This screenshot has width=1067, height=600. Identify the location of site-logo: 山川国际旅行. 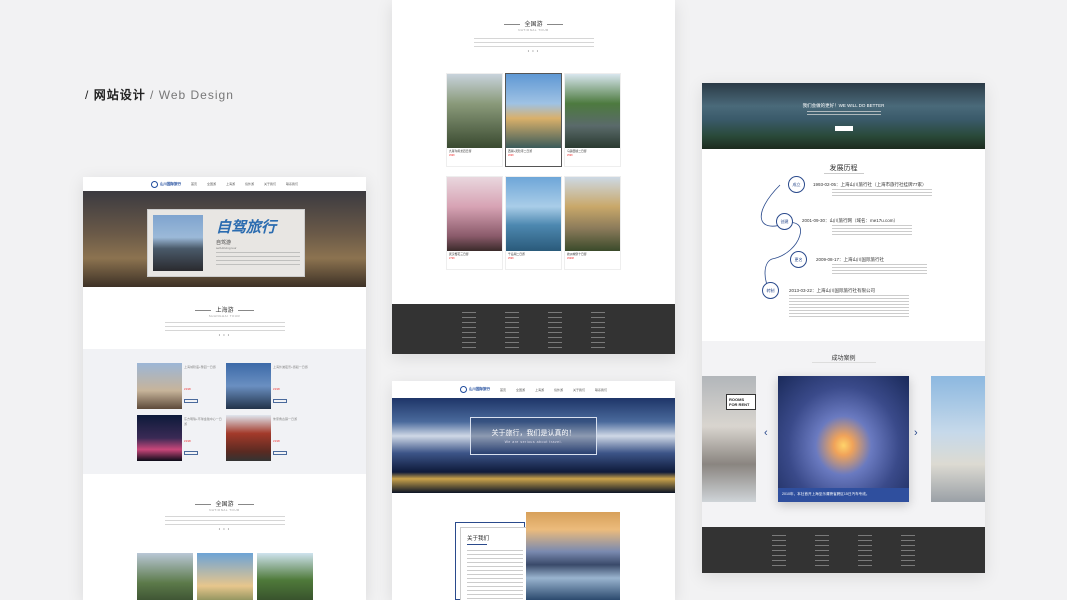
(165, 184).